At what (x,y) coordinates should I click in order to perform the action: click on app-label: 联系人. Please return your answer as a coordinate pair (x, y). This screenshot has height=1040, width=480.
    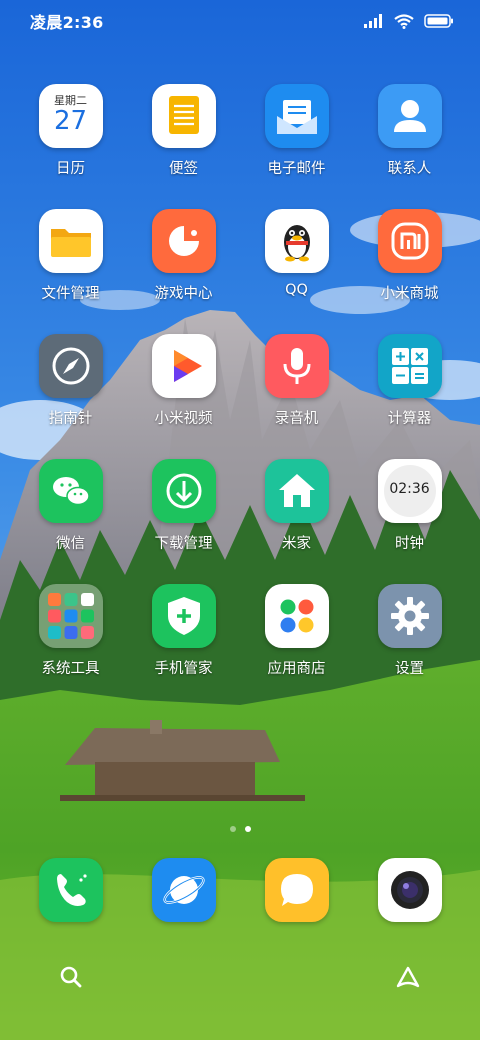
    Looking at the image, I should click on (409, 169).